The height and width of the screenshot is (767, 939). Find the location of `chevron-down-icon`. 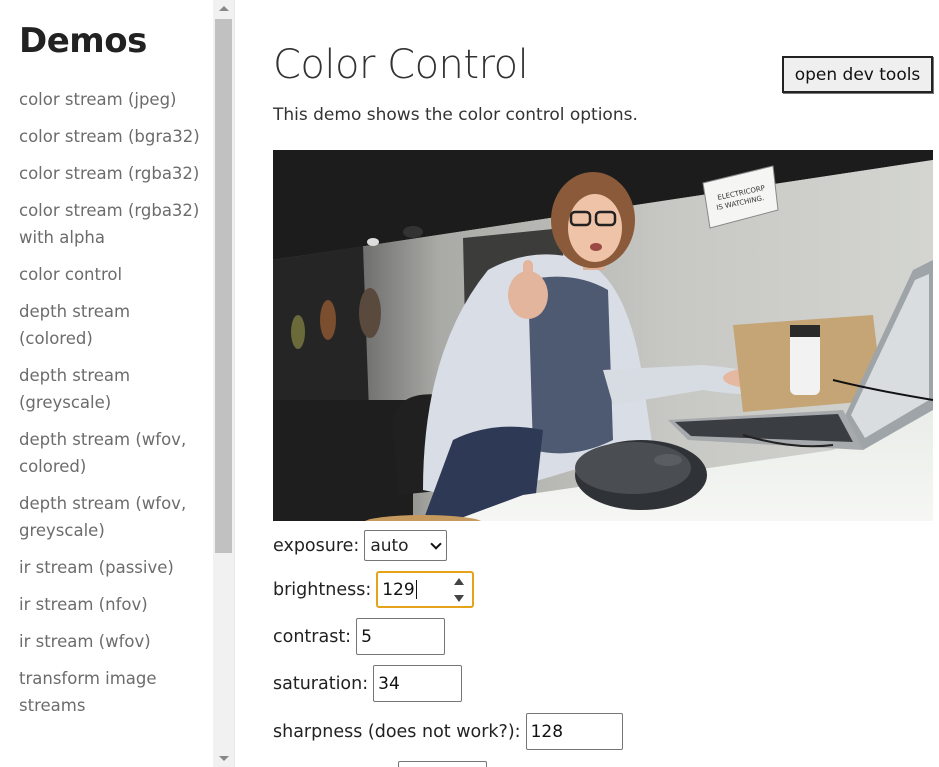

chevron-down-icon is located at coordinates (436, 543).